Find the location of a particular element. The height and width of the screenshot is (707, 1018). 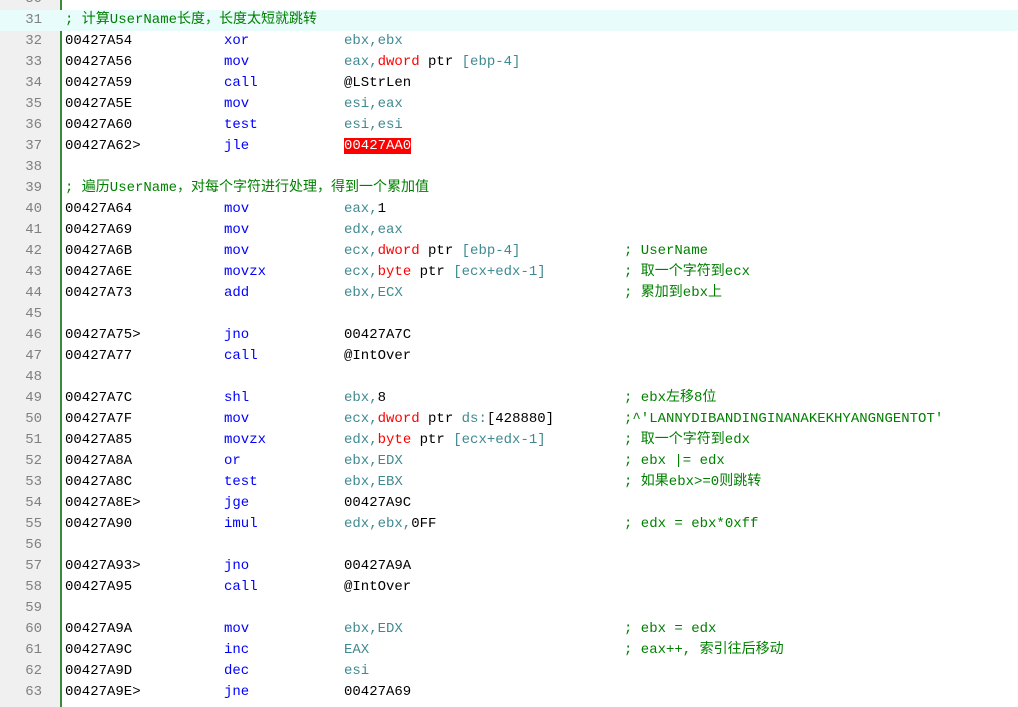

instruction-address: 00427A8E> is located at coordinates (103, 503).